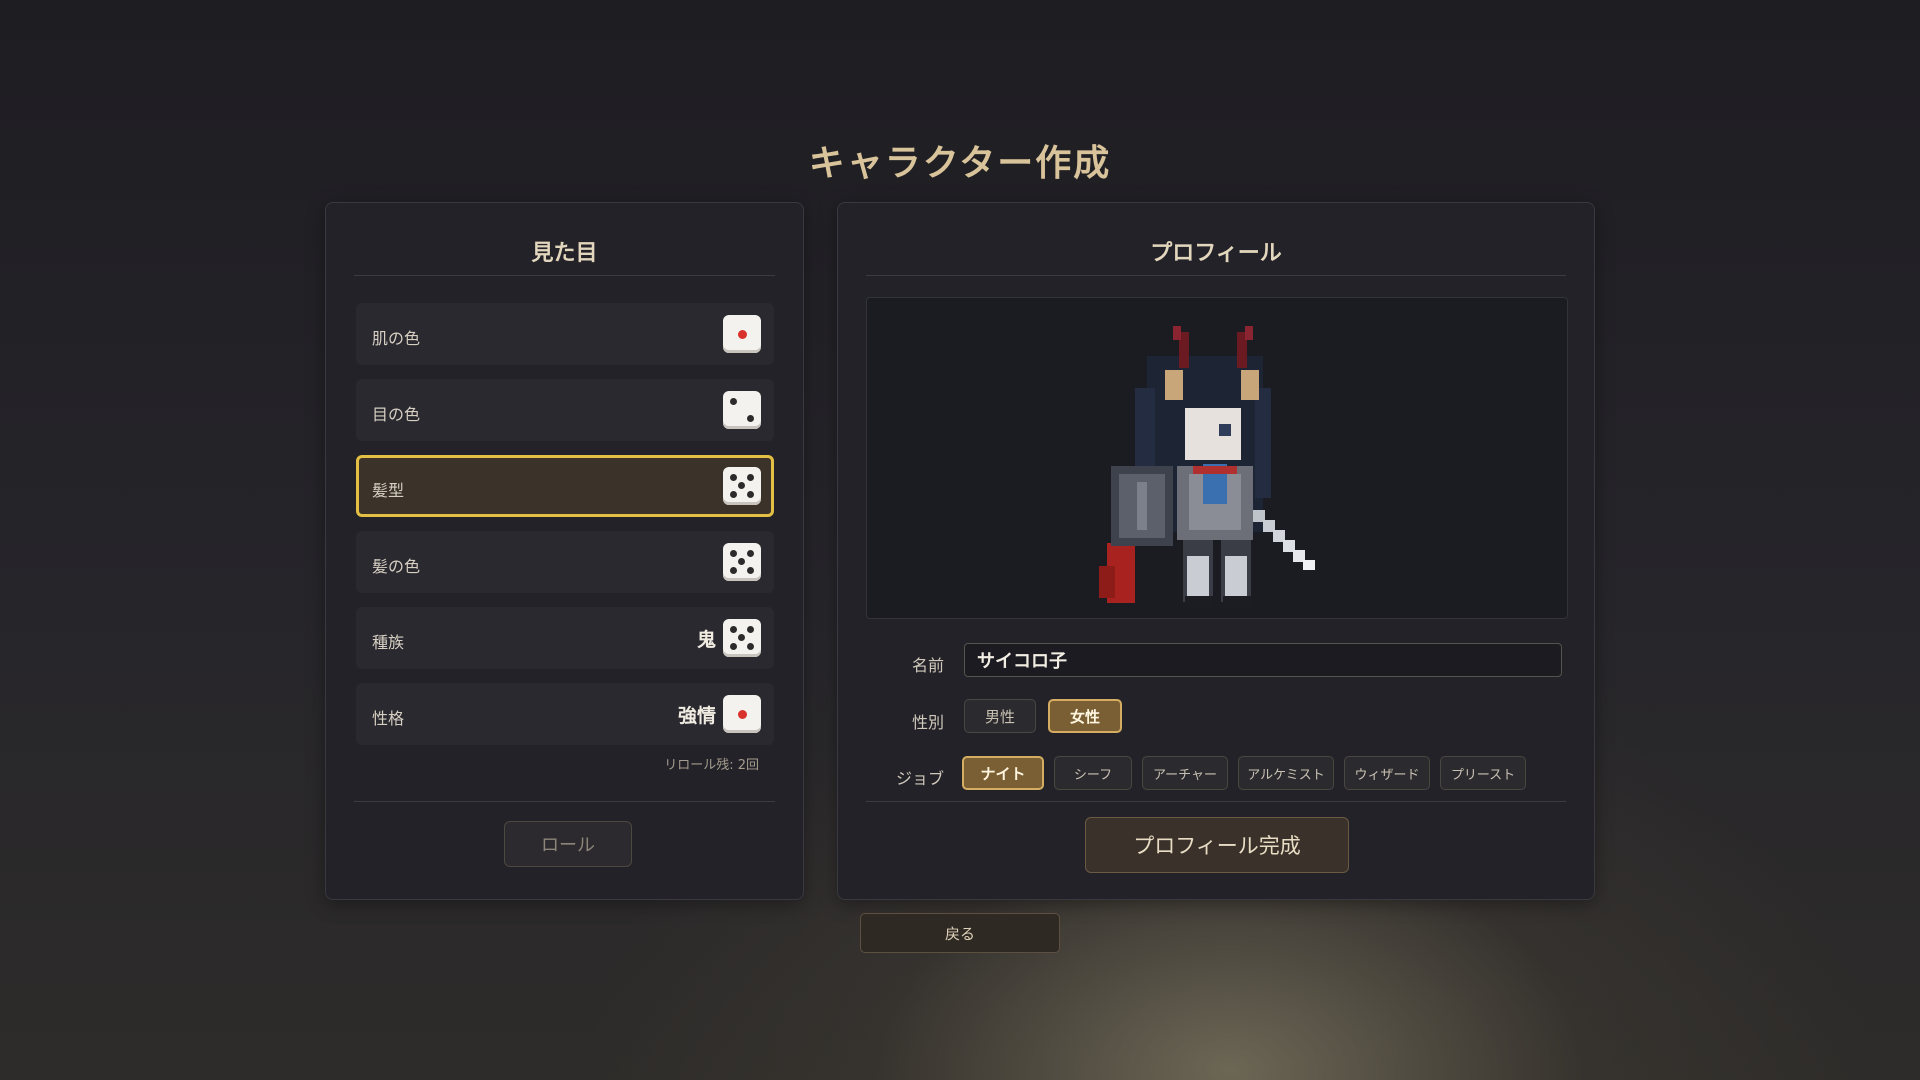 The image size is (1920, 1080). What do you see at coordinates (960, 933) in the screenshot?
I see `back-button: 戻る` at bounding box center [960, 933].